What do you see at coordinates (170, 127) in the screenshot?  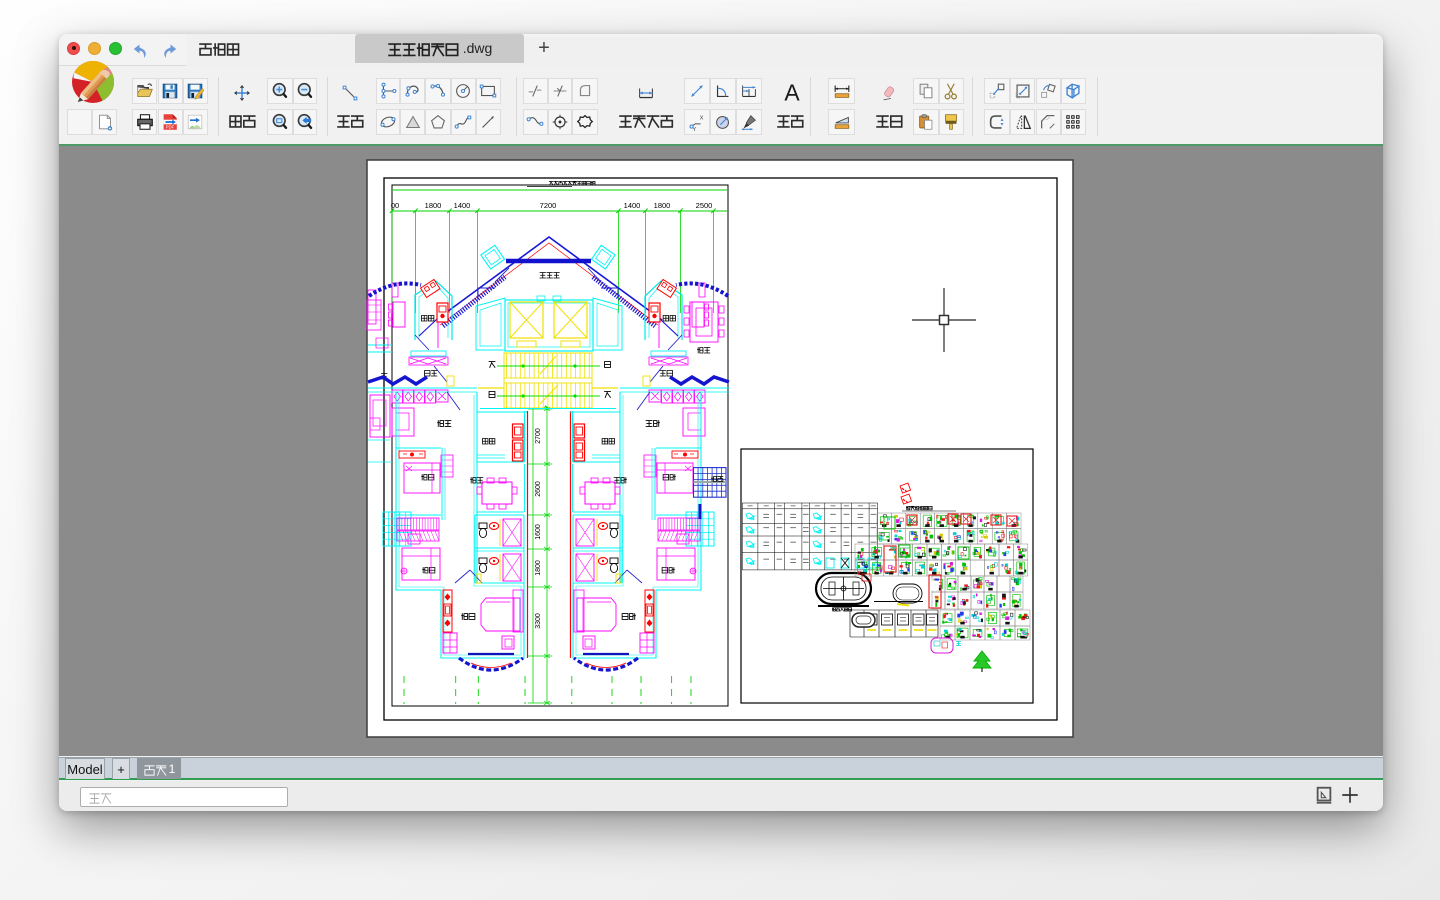 I see `svg-text: PDF` at bounding box center [170, 127].